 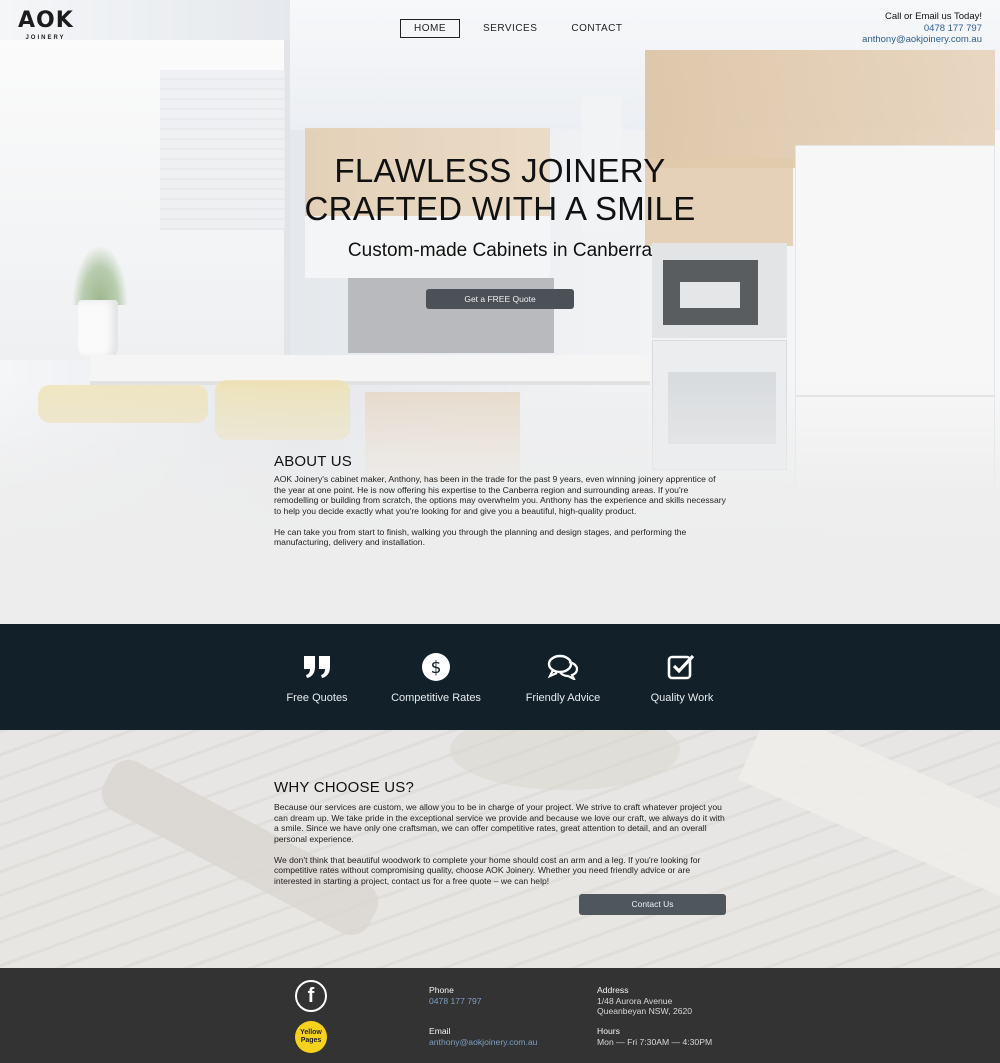 I want to click on quote-icon, so click(x=317, y=667).